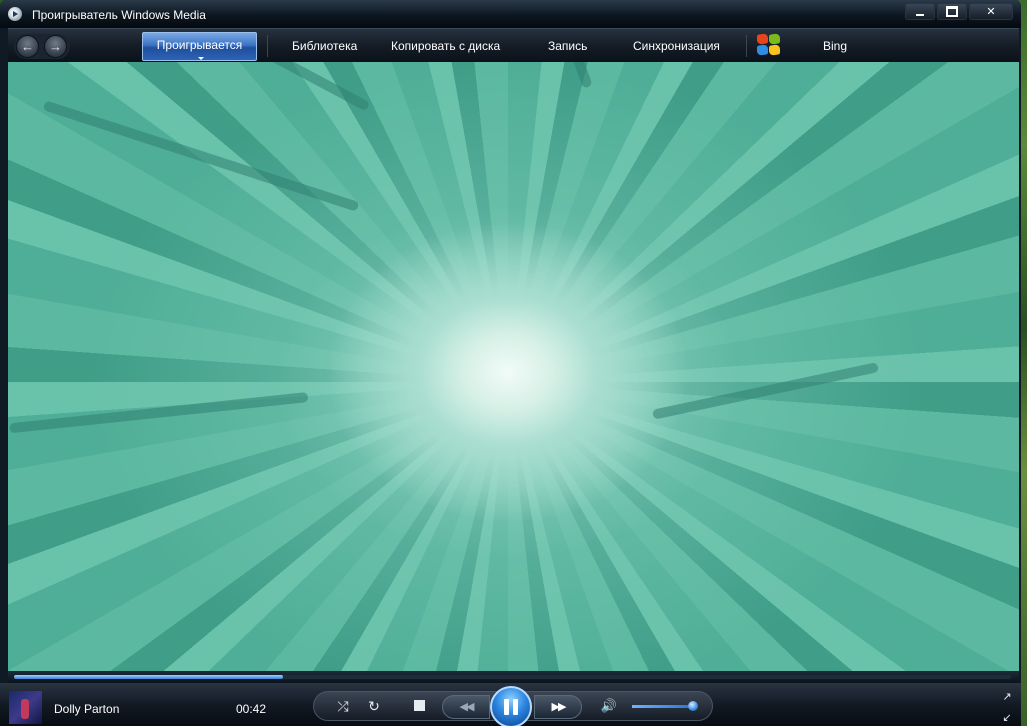 The image size is (1027, 726). Describe the element at coordinates (676, 46) in the screenshot. I see `tab-sync: Синхронизация` at that location.